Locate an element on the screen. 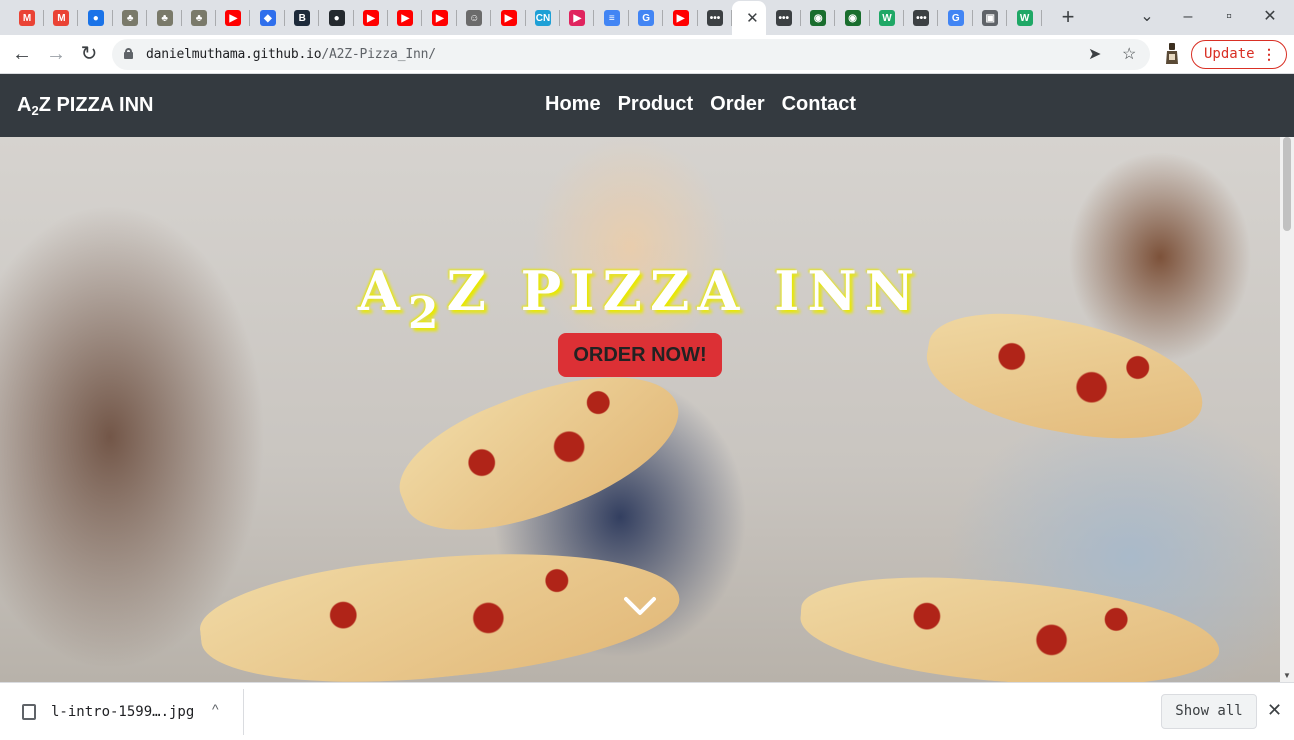 This screenshot has height=740, width=1294. update-button: Update ⋮ is located at coordinates (1239, 54).